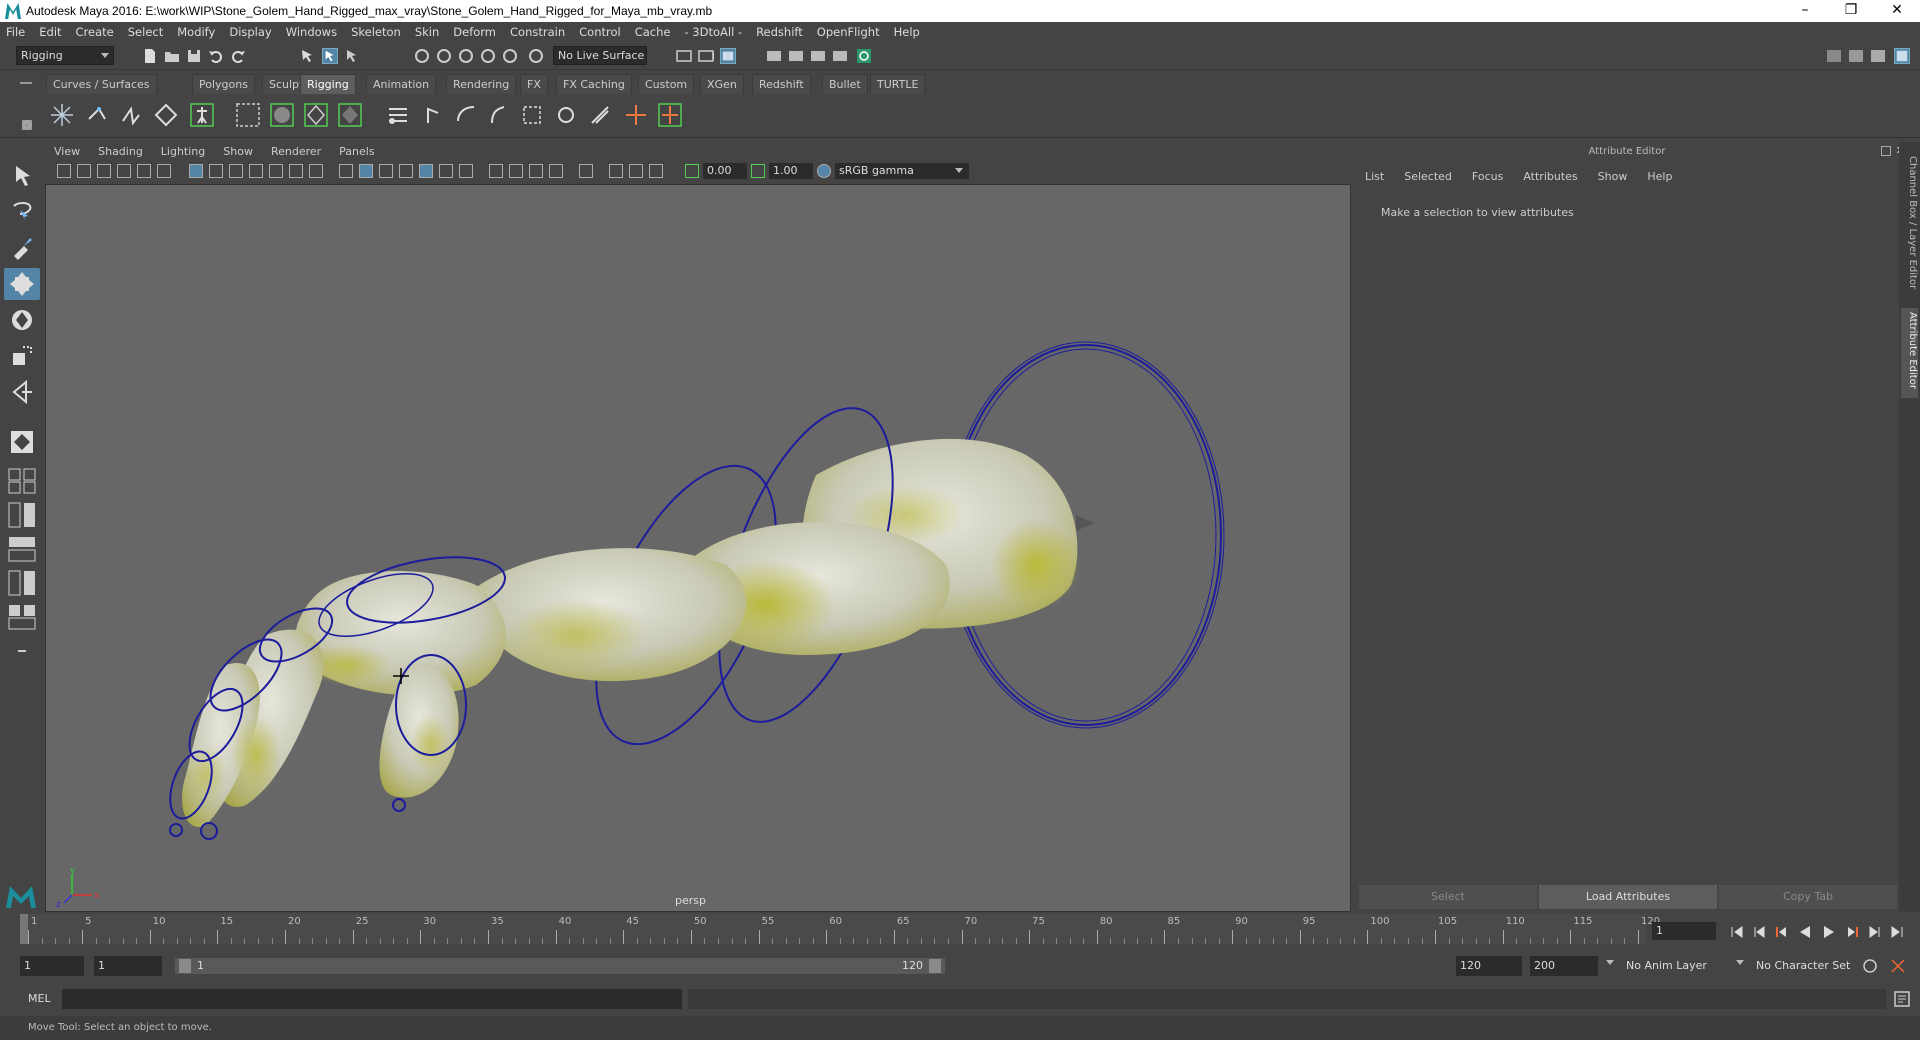 The height and width of the screenshot is (1040, 1920). I want to click on ae-menu-focus: Focus, so click(1487, 176).